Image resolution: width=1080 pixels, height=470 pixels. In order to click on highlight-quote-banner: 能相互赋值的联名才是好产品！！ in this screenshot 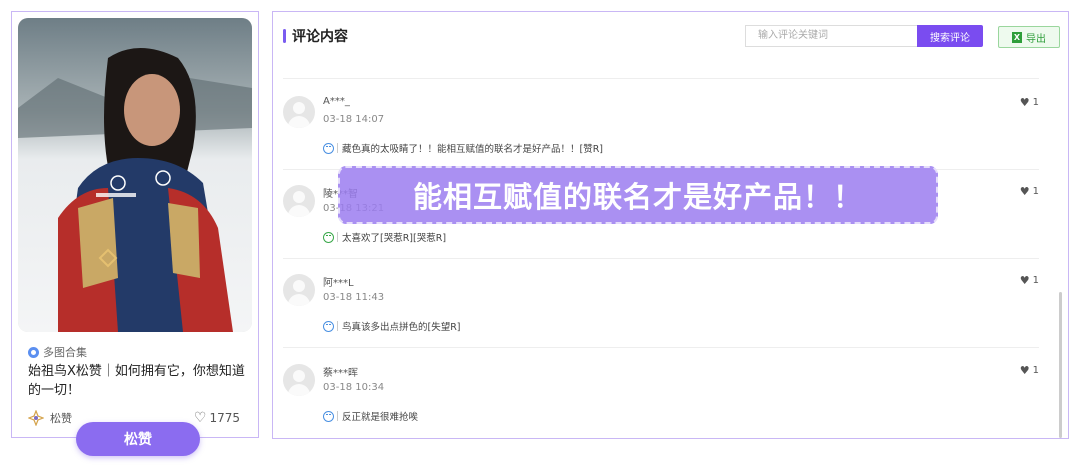, I will do `click(638, 195)`.